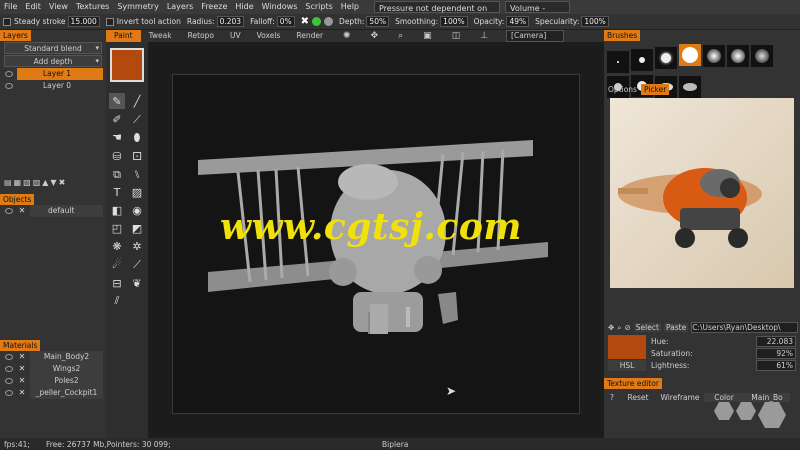  Describe the element at coordinates (53, 74) in the screenshot. I see `layer-row: Layer 1` at that location.